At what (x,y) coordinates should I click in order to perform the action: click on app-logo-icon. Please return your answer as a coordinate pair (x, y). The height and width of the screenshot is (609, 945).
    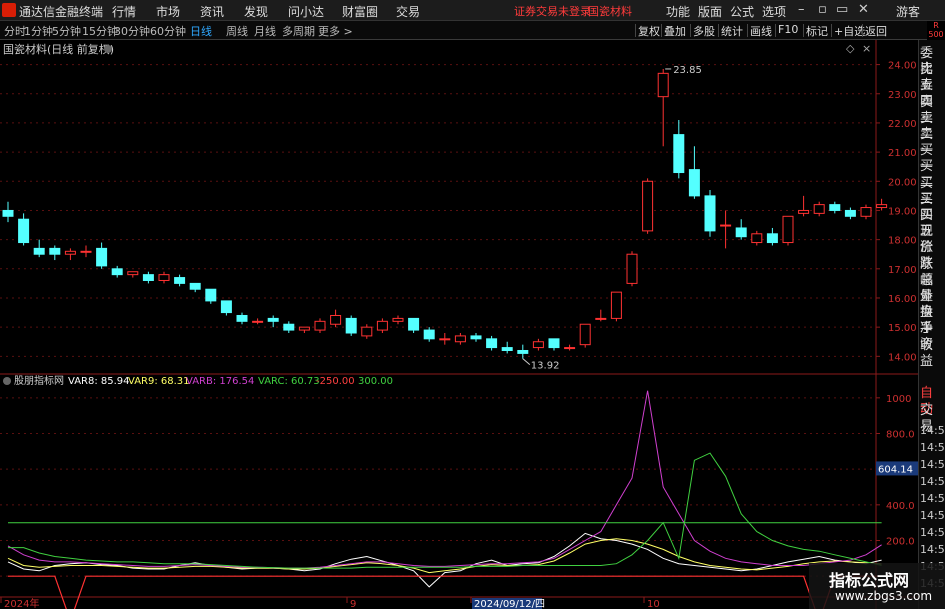
    Looking at the image, I should click on (9, 10).